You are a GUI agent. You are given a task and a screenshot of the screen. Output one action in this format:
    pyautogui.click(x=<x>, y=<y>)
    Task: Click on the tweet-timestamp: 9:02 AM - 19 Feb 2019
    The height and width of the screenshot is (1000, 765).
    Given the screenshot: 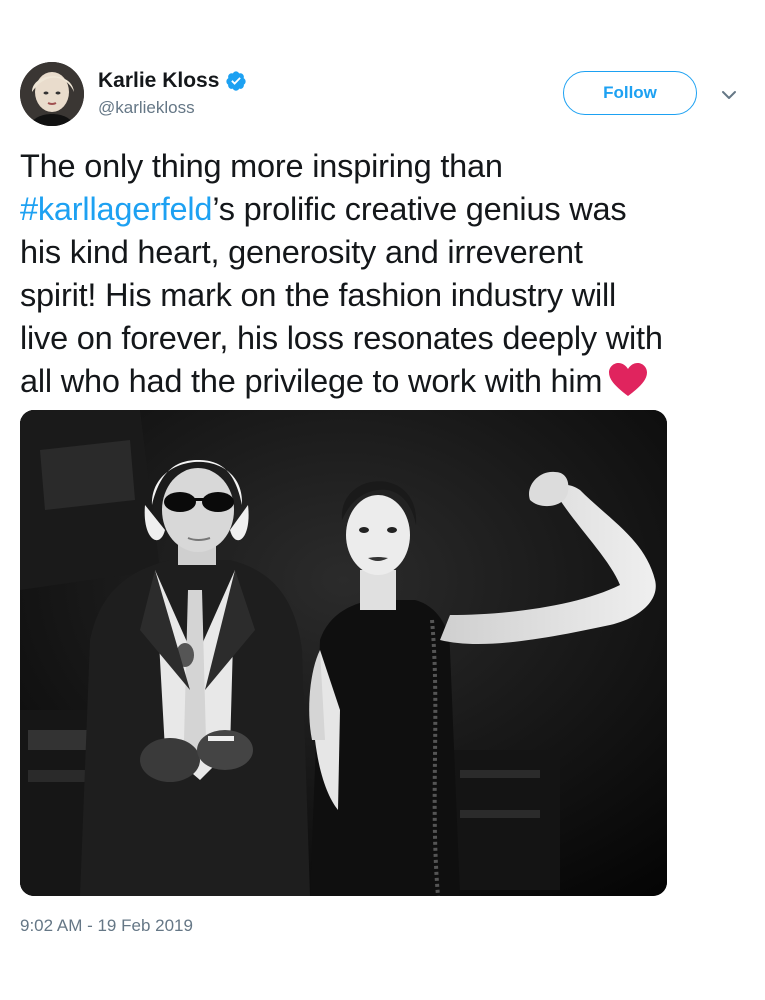 What is the action you would take?
    pyautogui.click(x=106, y=926)
    